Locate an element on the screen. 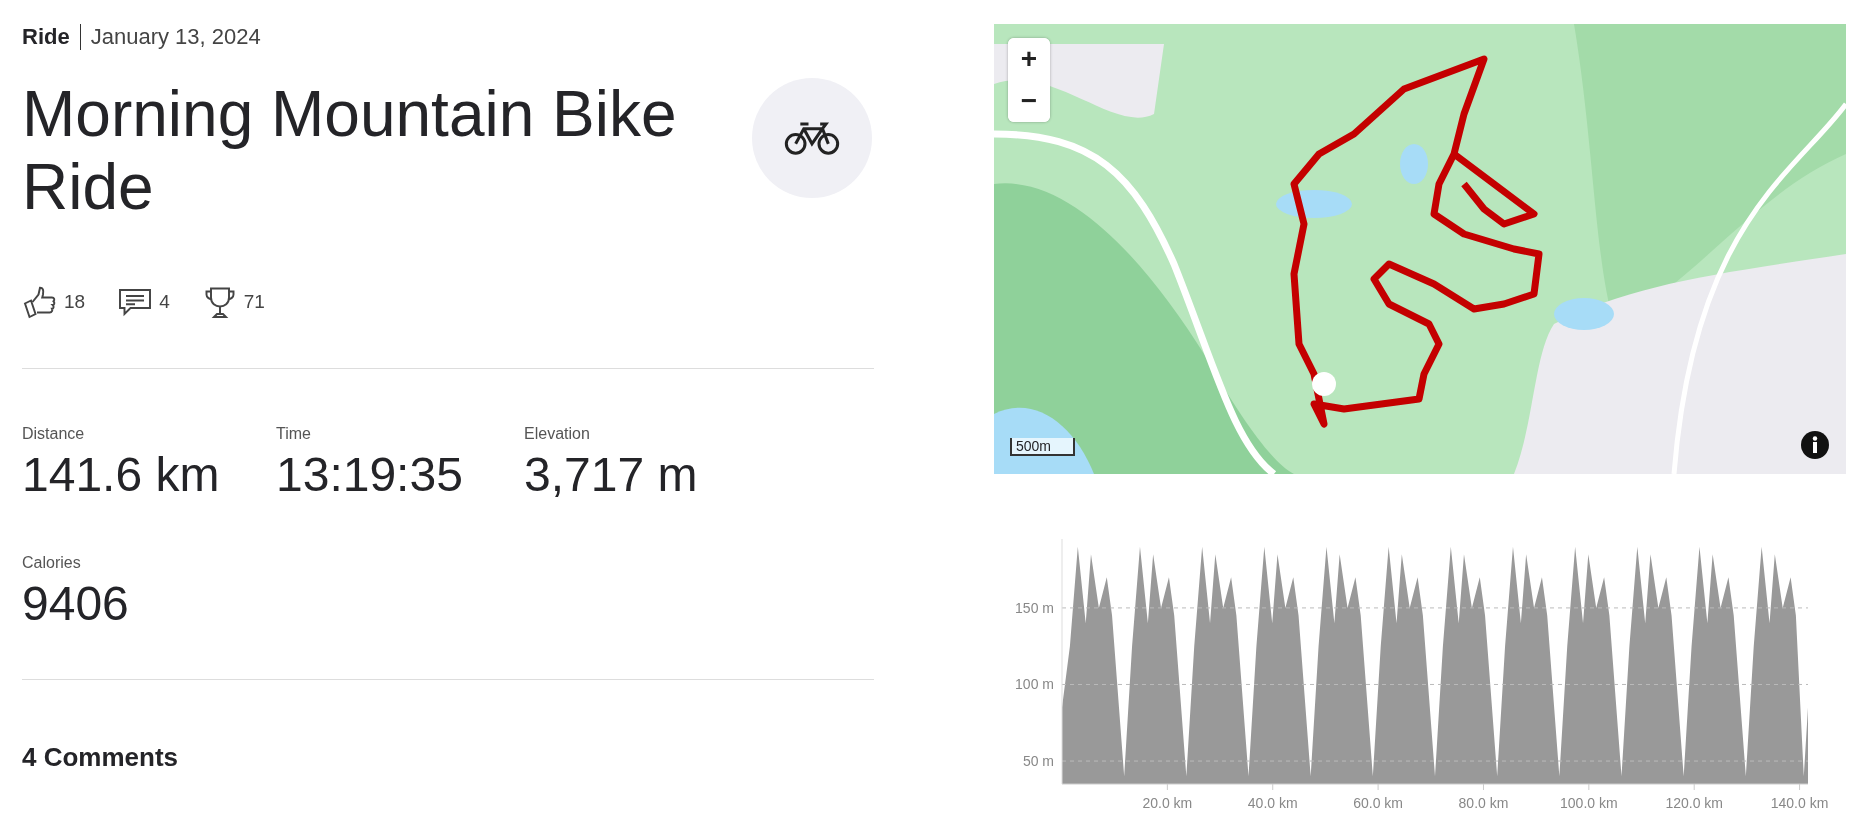 Image resolution: width=1856 pixels, height=837 pixels. stat-value: 13:19:35 is located at coordinates (370, 474).